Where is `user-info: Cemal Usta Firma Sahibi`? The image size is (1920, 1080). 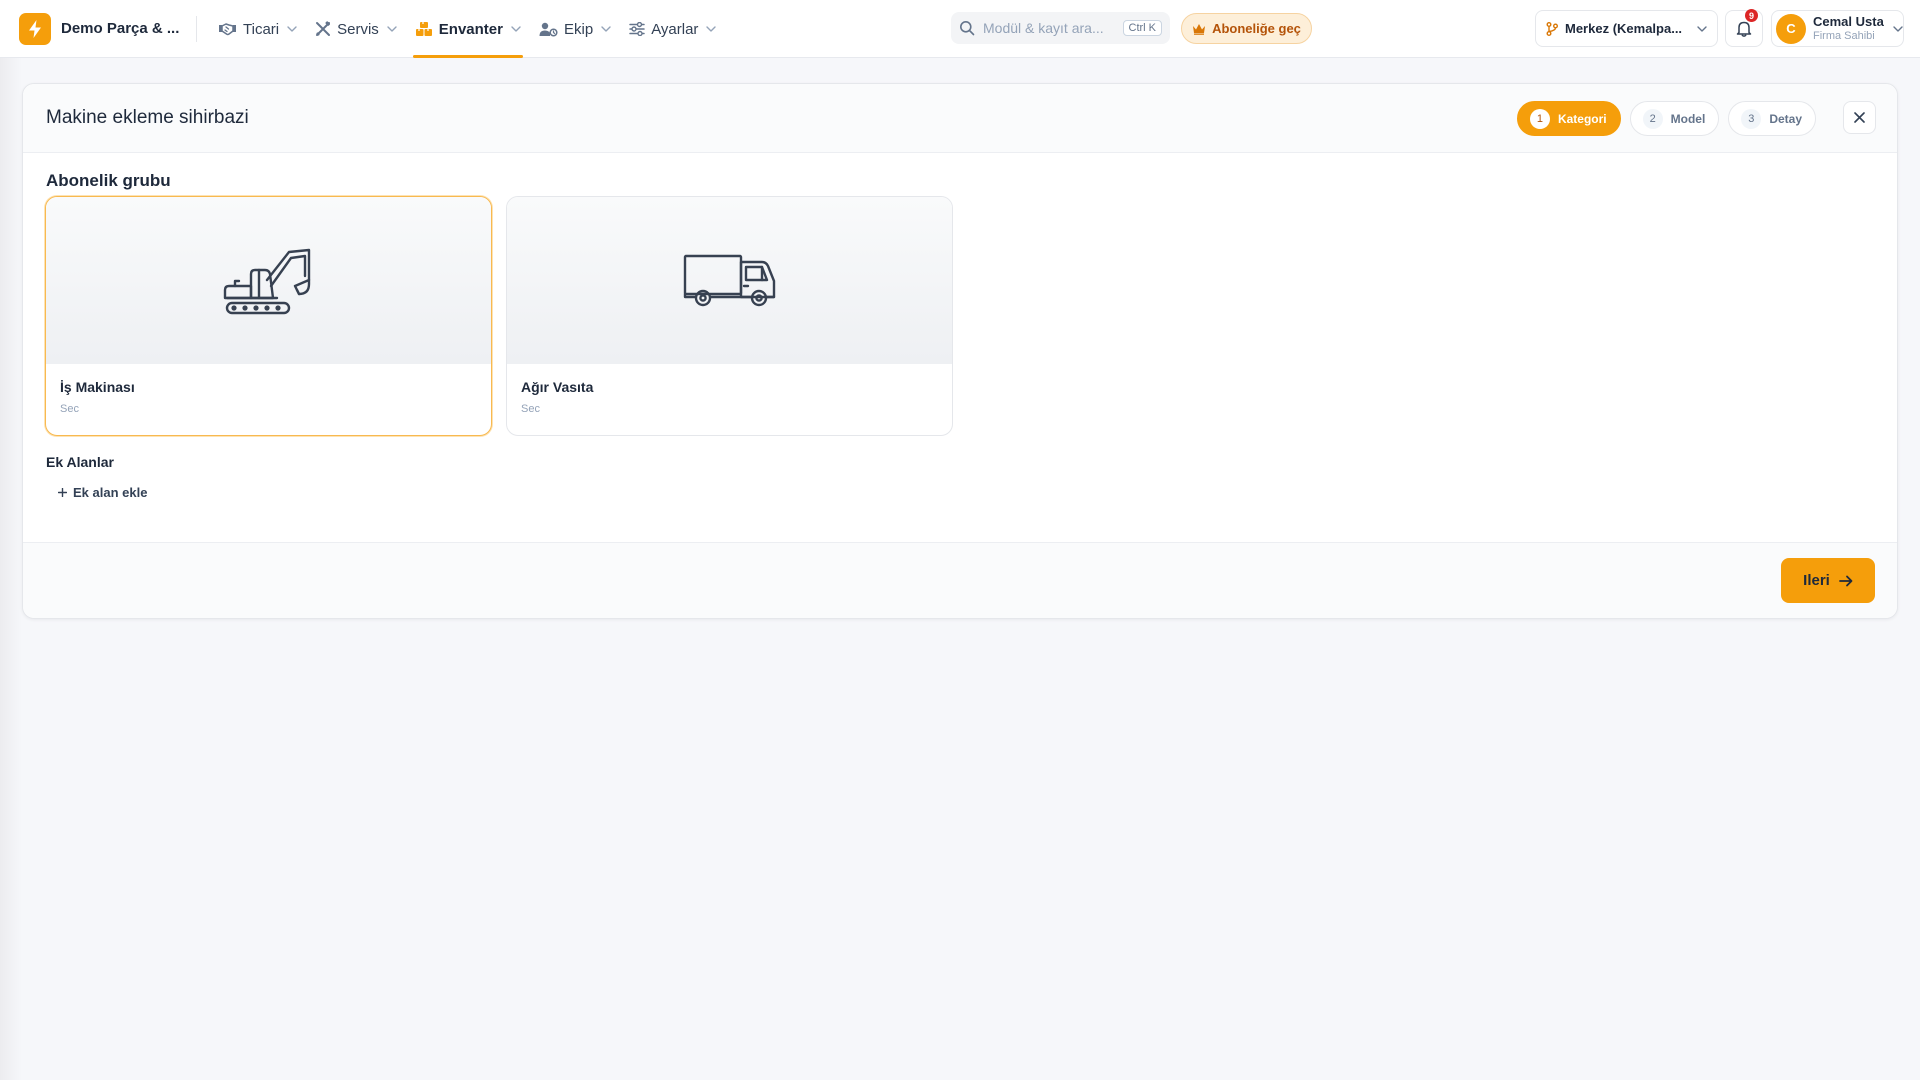 user-info: Cemal Usta Firma Sahibi is located at coordinates (1848, 28).